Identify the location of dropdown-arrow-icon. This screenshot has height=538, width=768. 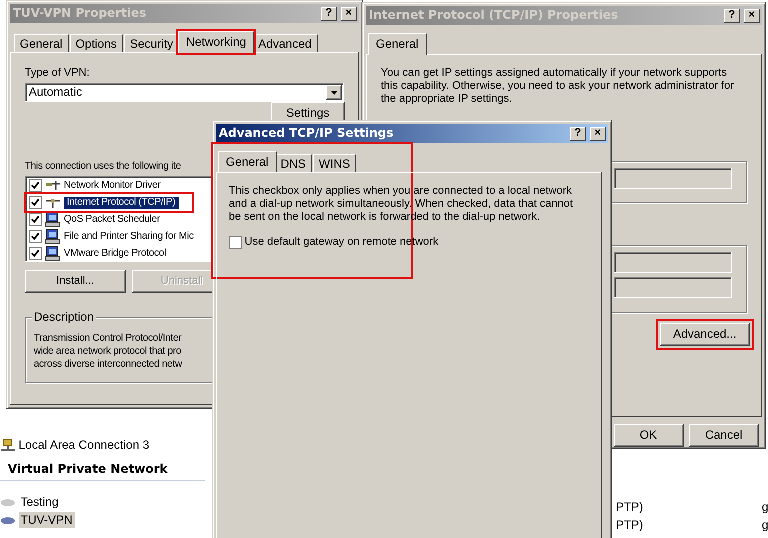
(334, 92).